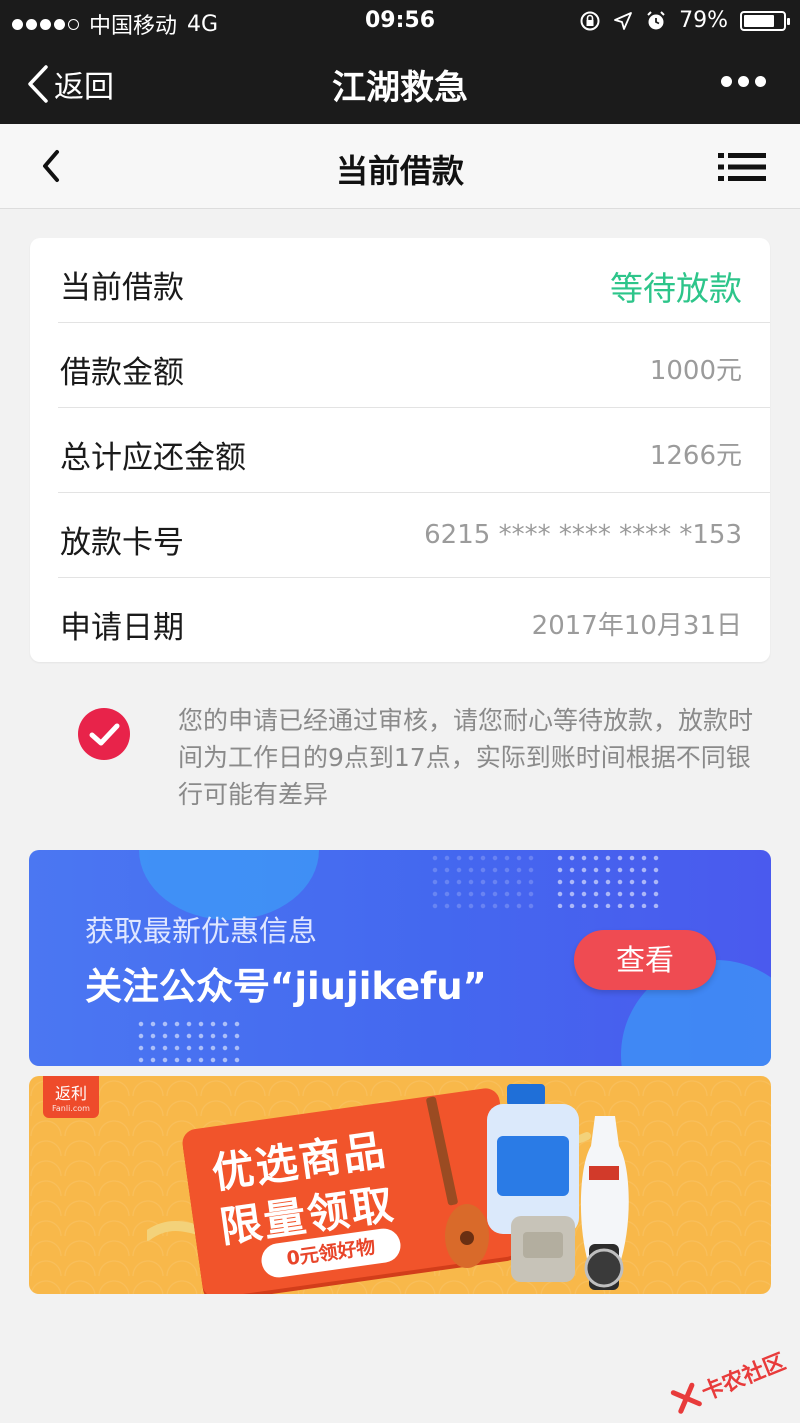 This screenshot has height=1423, width=800. I want to click on battery-percent: 79%, so click(703, 20).